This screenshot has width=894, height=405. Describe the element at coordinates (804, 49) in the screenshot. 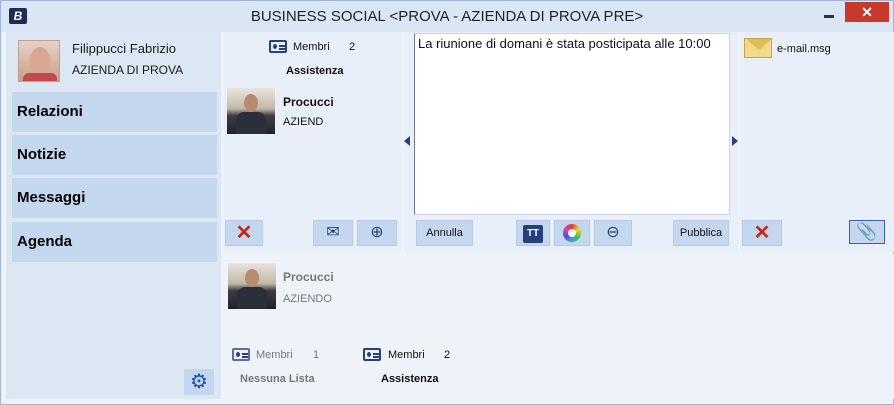

I see `attachment-file-name: e-mail.msg` at that location.